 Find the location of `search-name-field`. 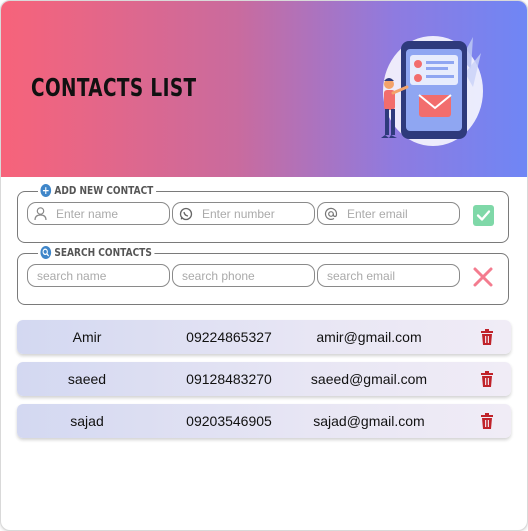

search-name-field is located at coordinates (98, 275).